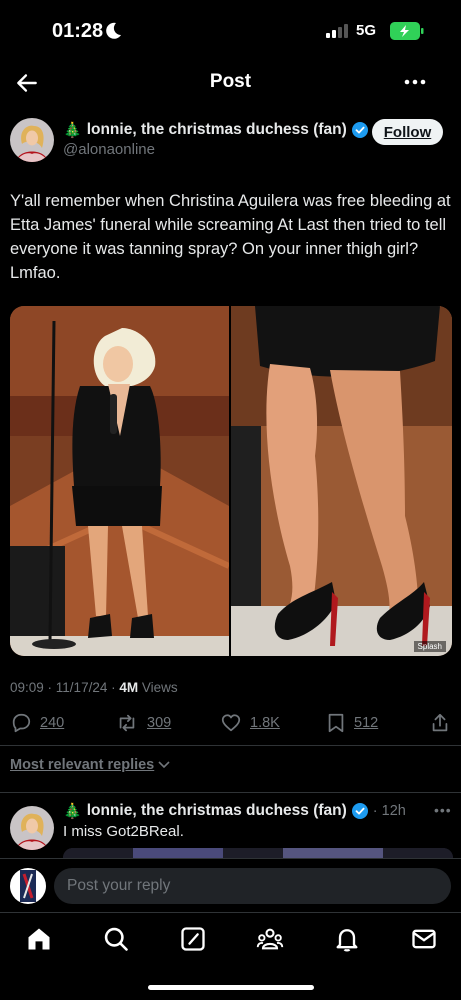  I want to click on like-count: 1.8K, so click(265, 723).